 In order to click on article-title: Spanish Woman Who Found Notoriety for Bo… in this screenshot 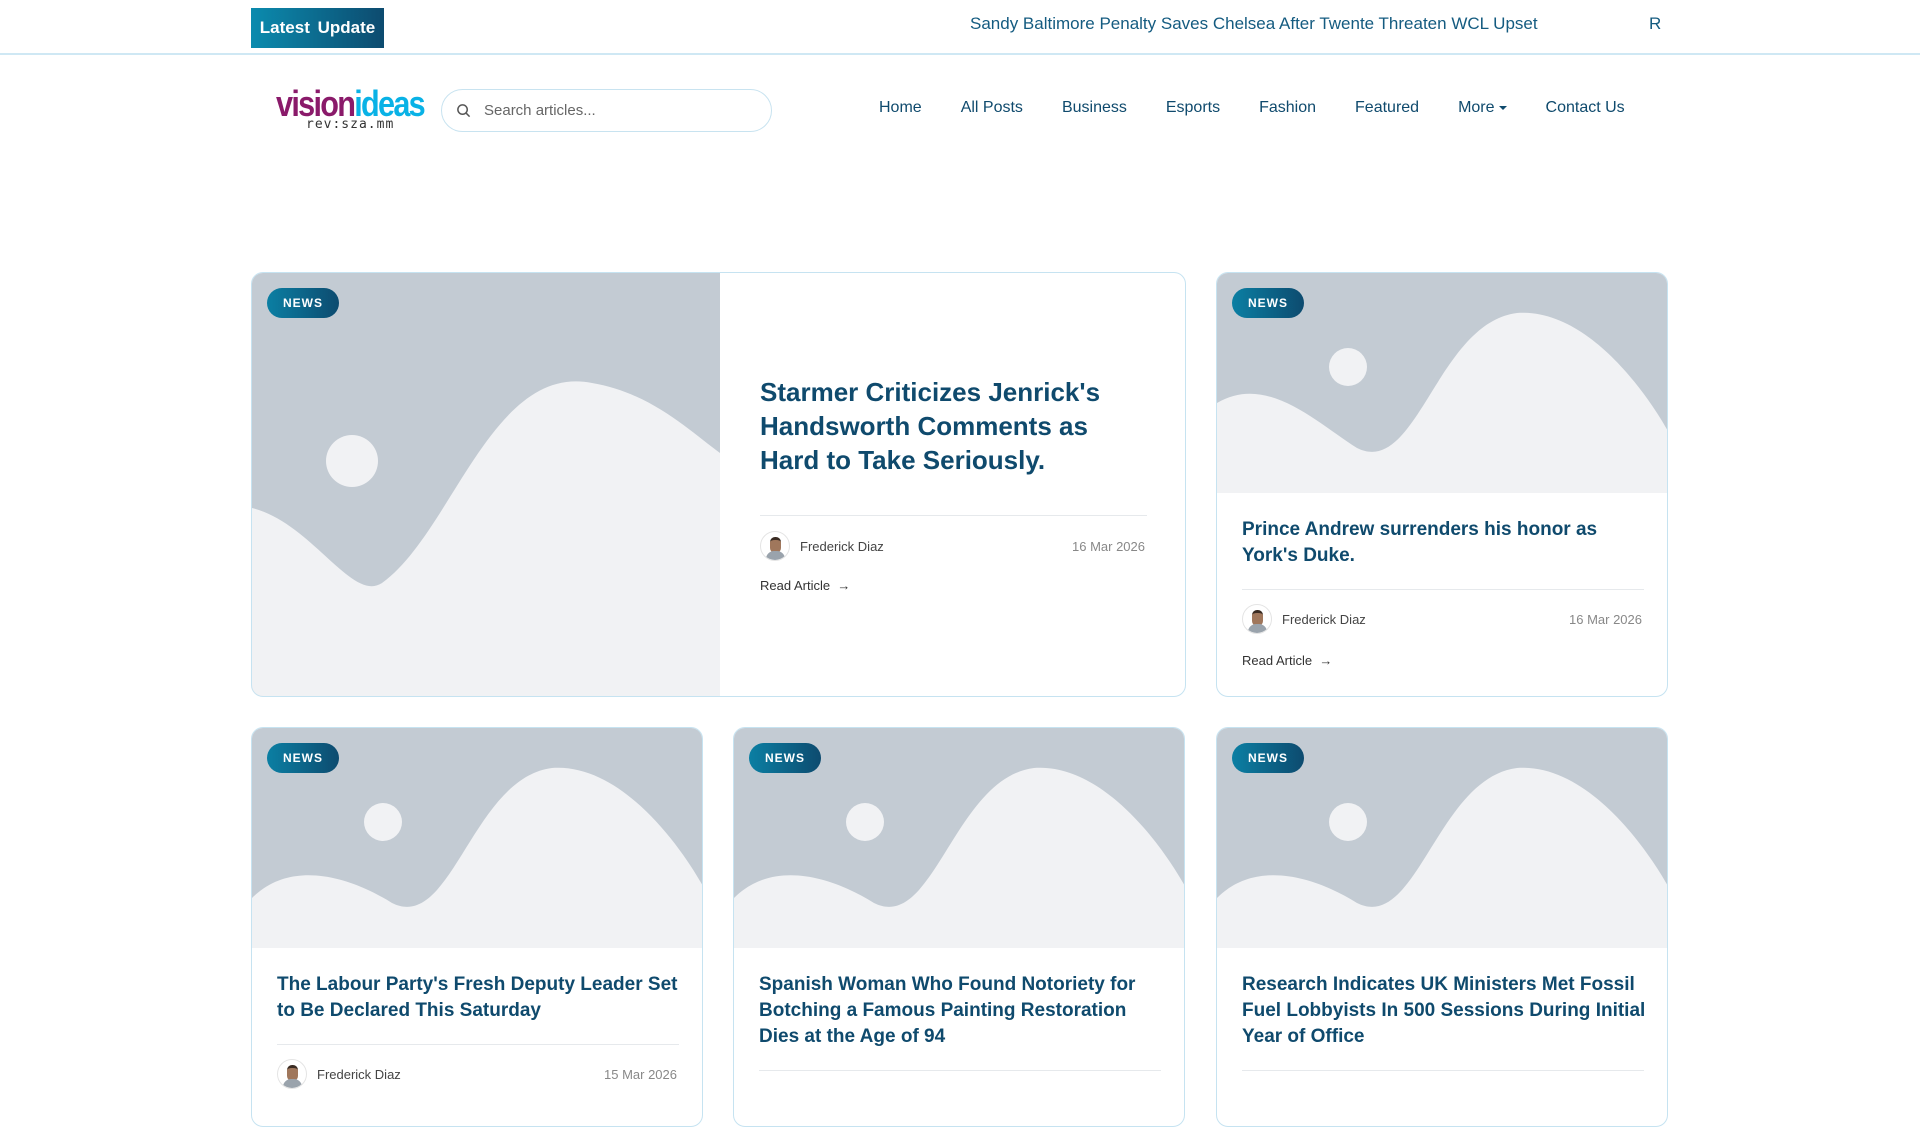, I will do `click(961, 1011)`.